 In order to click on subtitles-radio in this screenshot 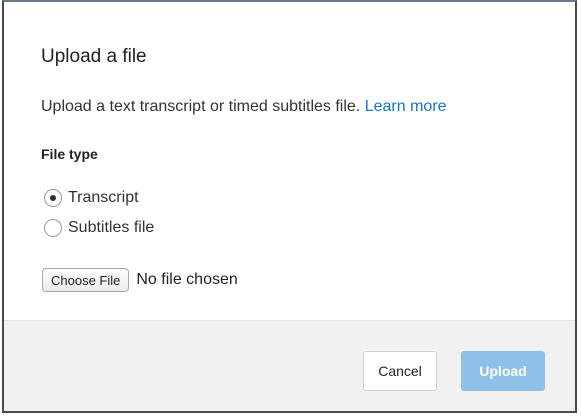, I will do `click(53, 228)`.